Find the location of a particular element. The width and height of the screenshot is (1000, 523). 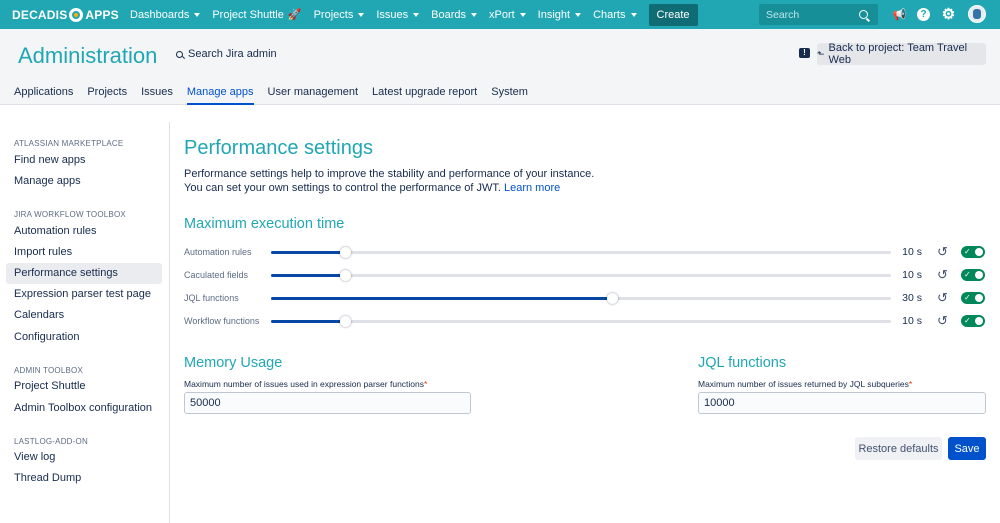

logo-ring-icon is located at coordinates (76, 14).